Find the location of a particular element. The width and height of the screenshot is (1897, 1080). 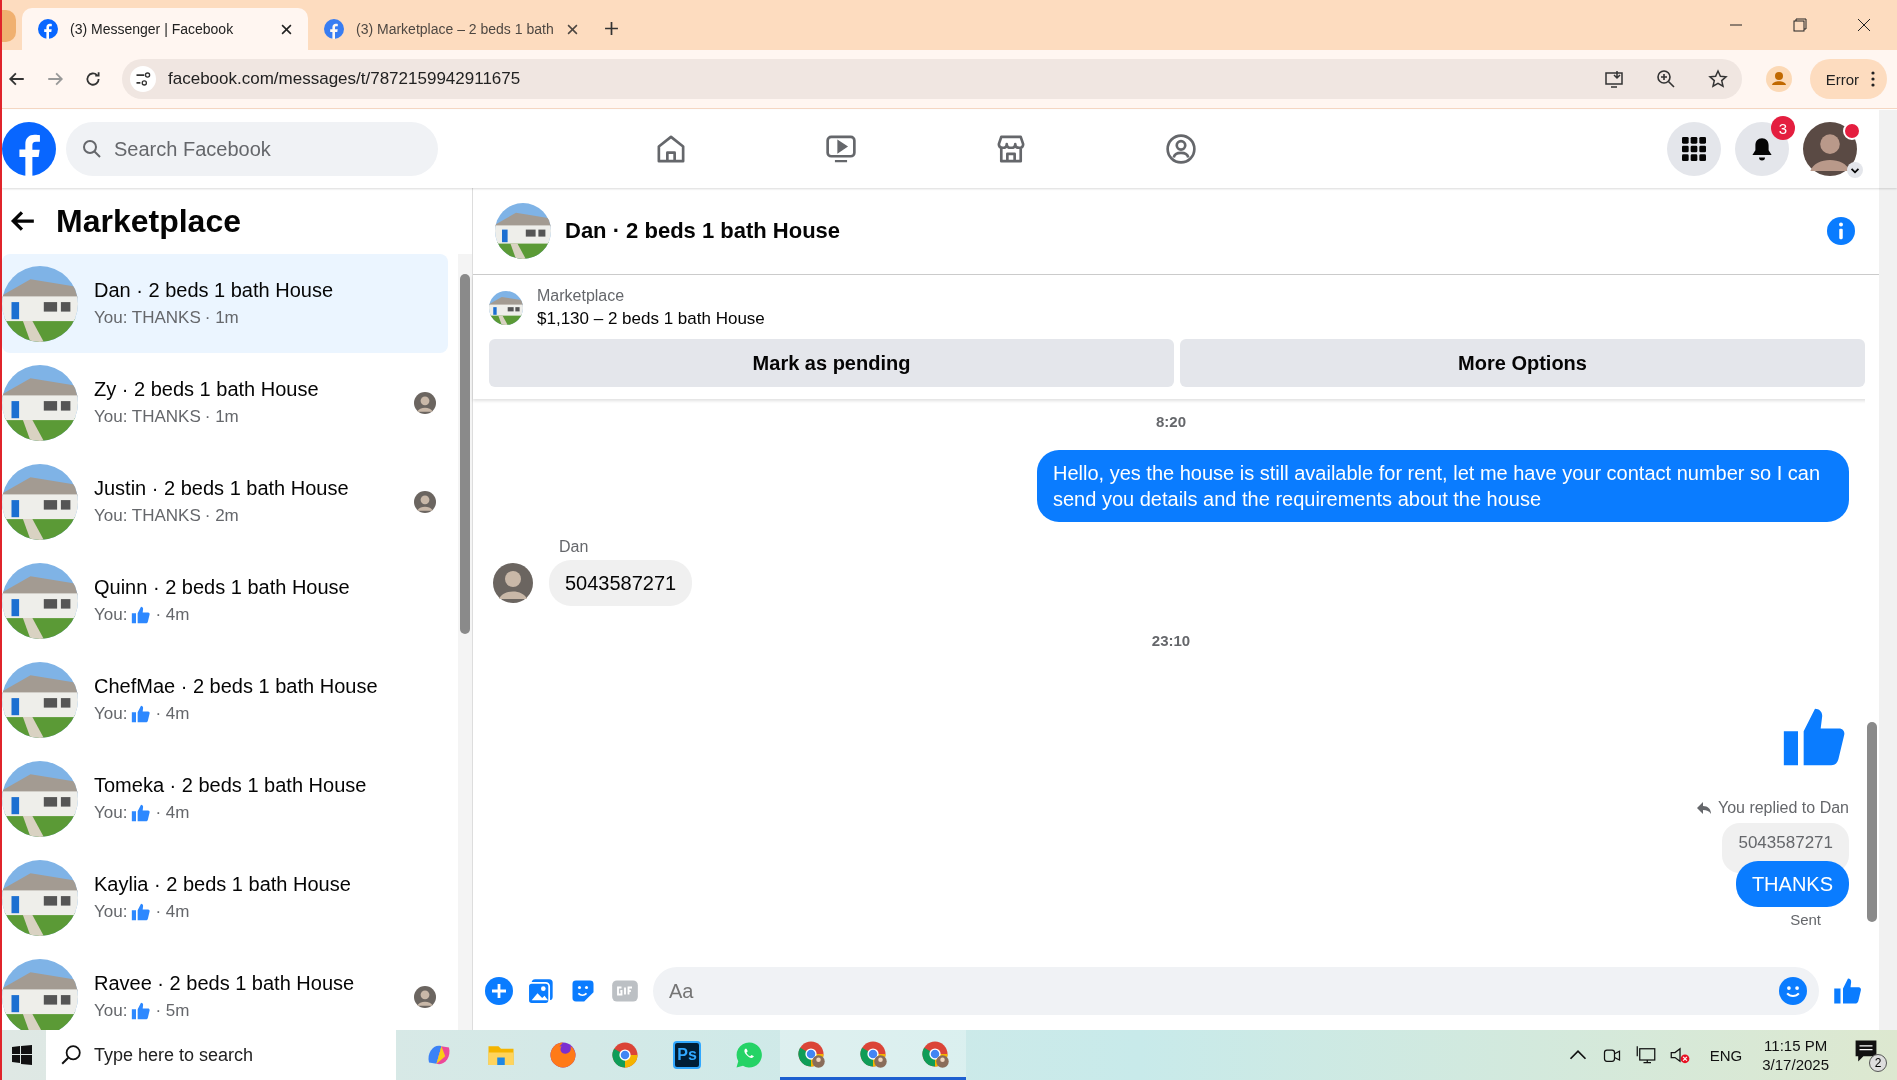

chevron-down-icon is located at coordinates (1855, 170).